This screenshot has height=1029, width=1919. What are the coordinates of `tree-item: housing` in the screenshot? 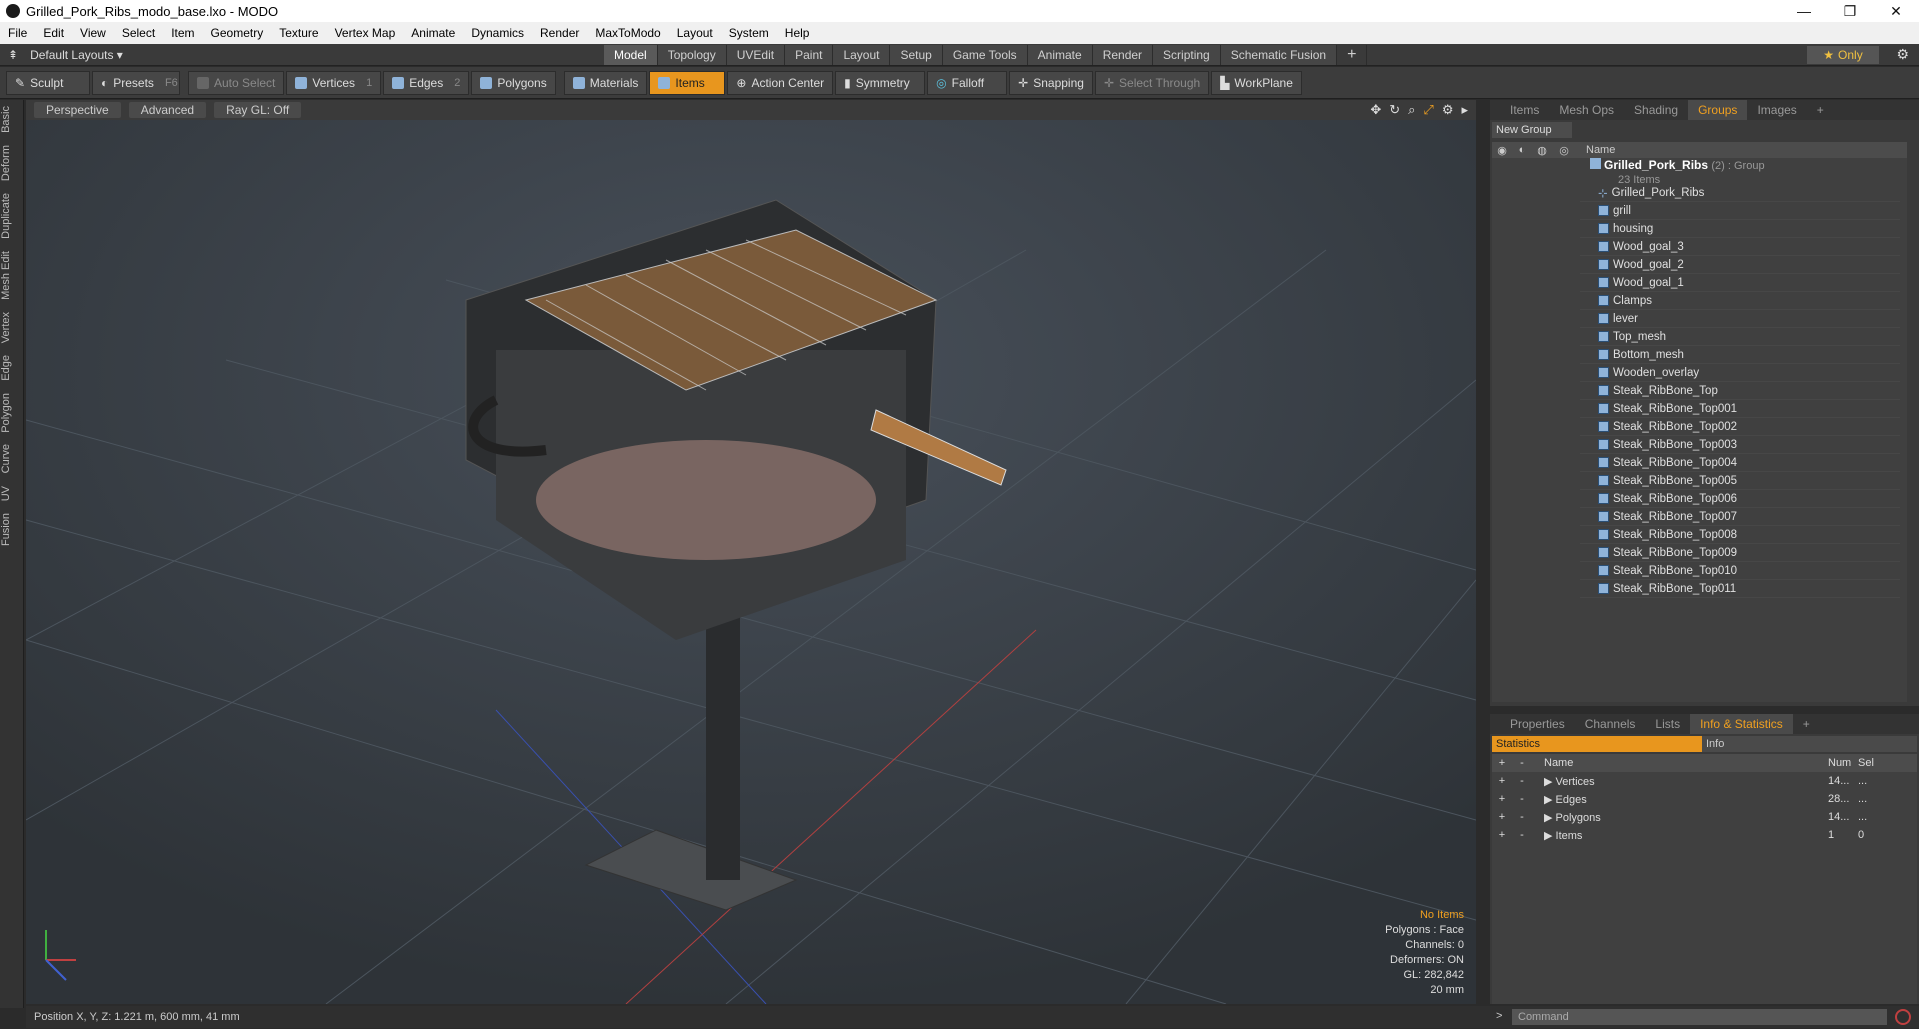 It's located at (1740, 229).